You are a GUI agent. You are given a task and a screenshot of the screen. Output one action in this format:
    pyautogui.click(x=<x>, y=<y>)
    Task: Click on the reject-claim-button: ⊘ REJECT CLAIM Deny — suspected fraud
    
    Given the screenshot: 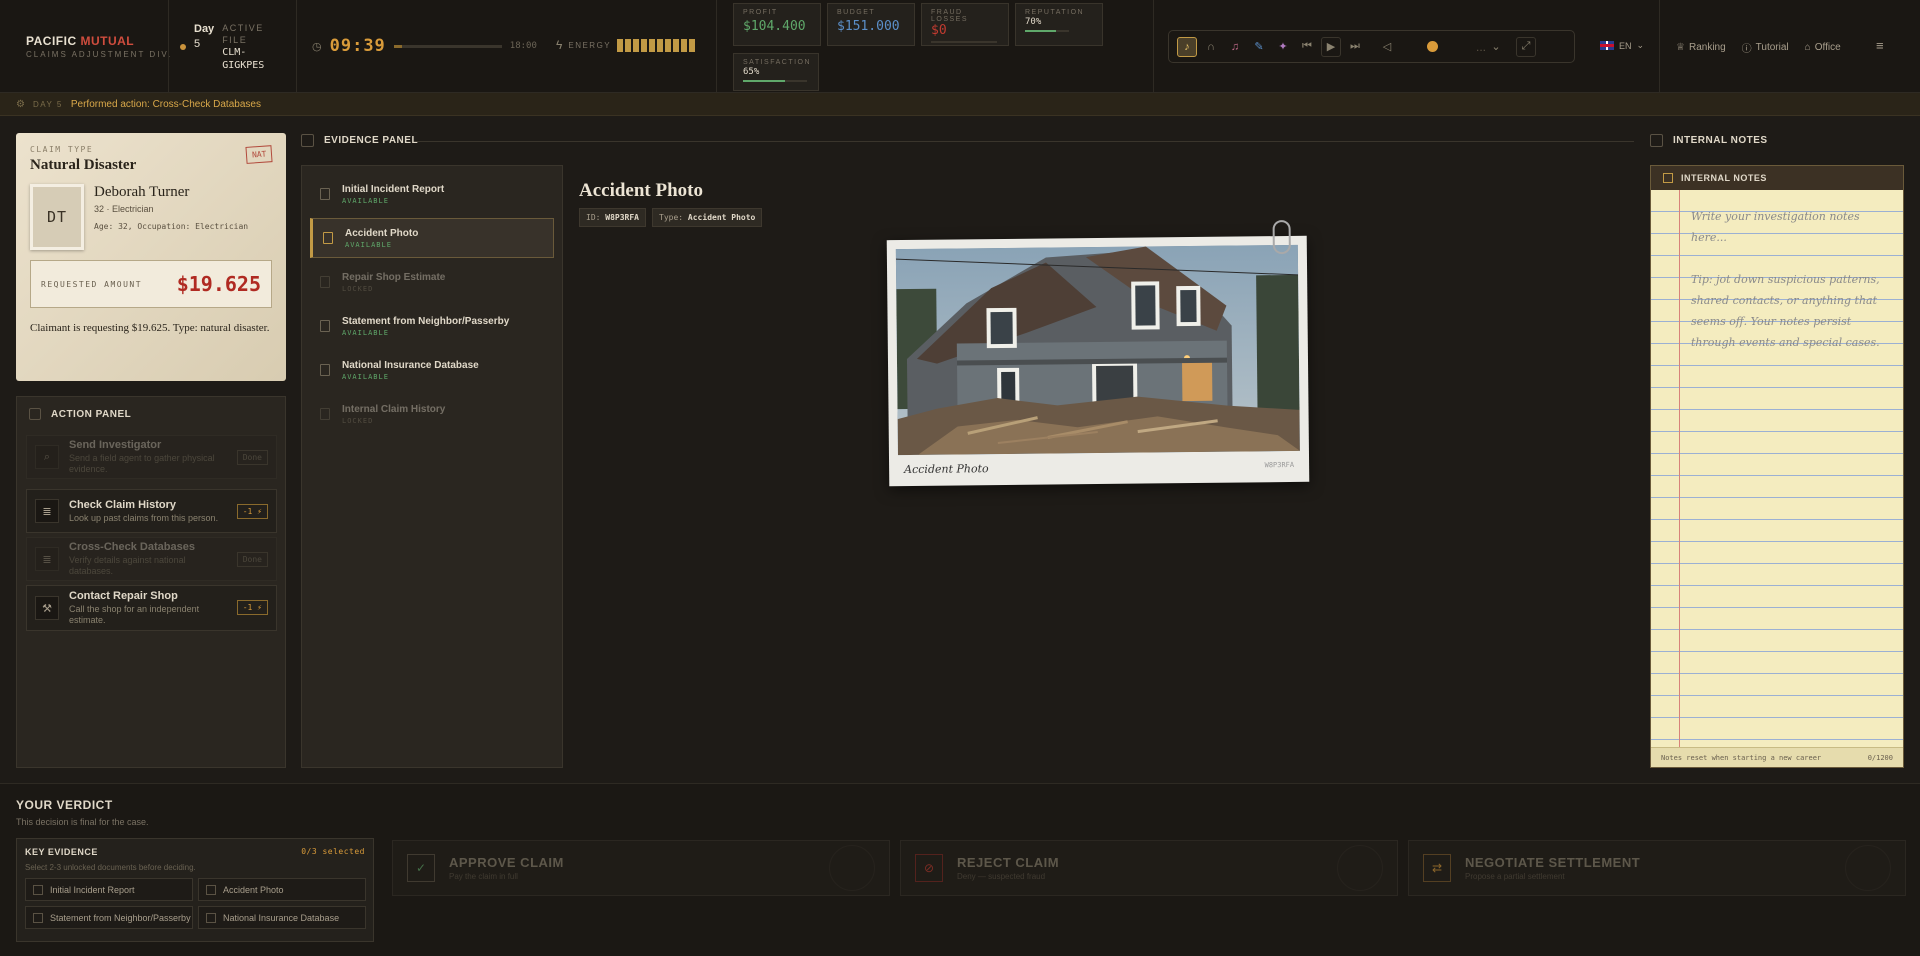 What is the action you would take?
    pyautogui.click(x=1149, y=868)
    